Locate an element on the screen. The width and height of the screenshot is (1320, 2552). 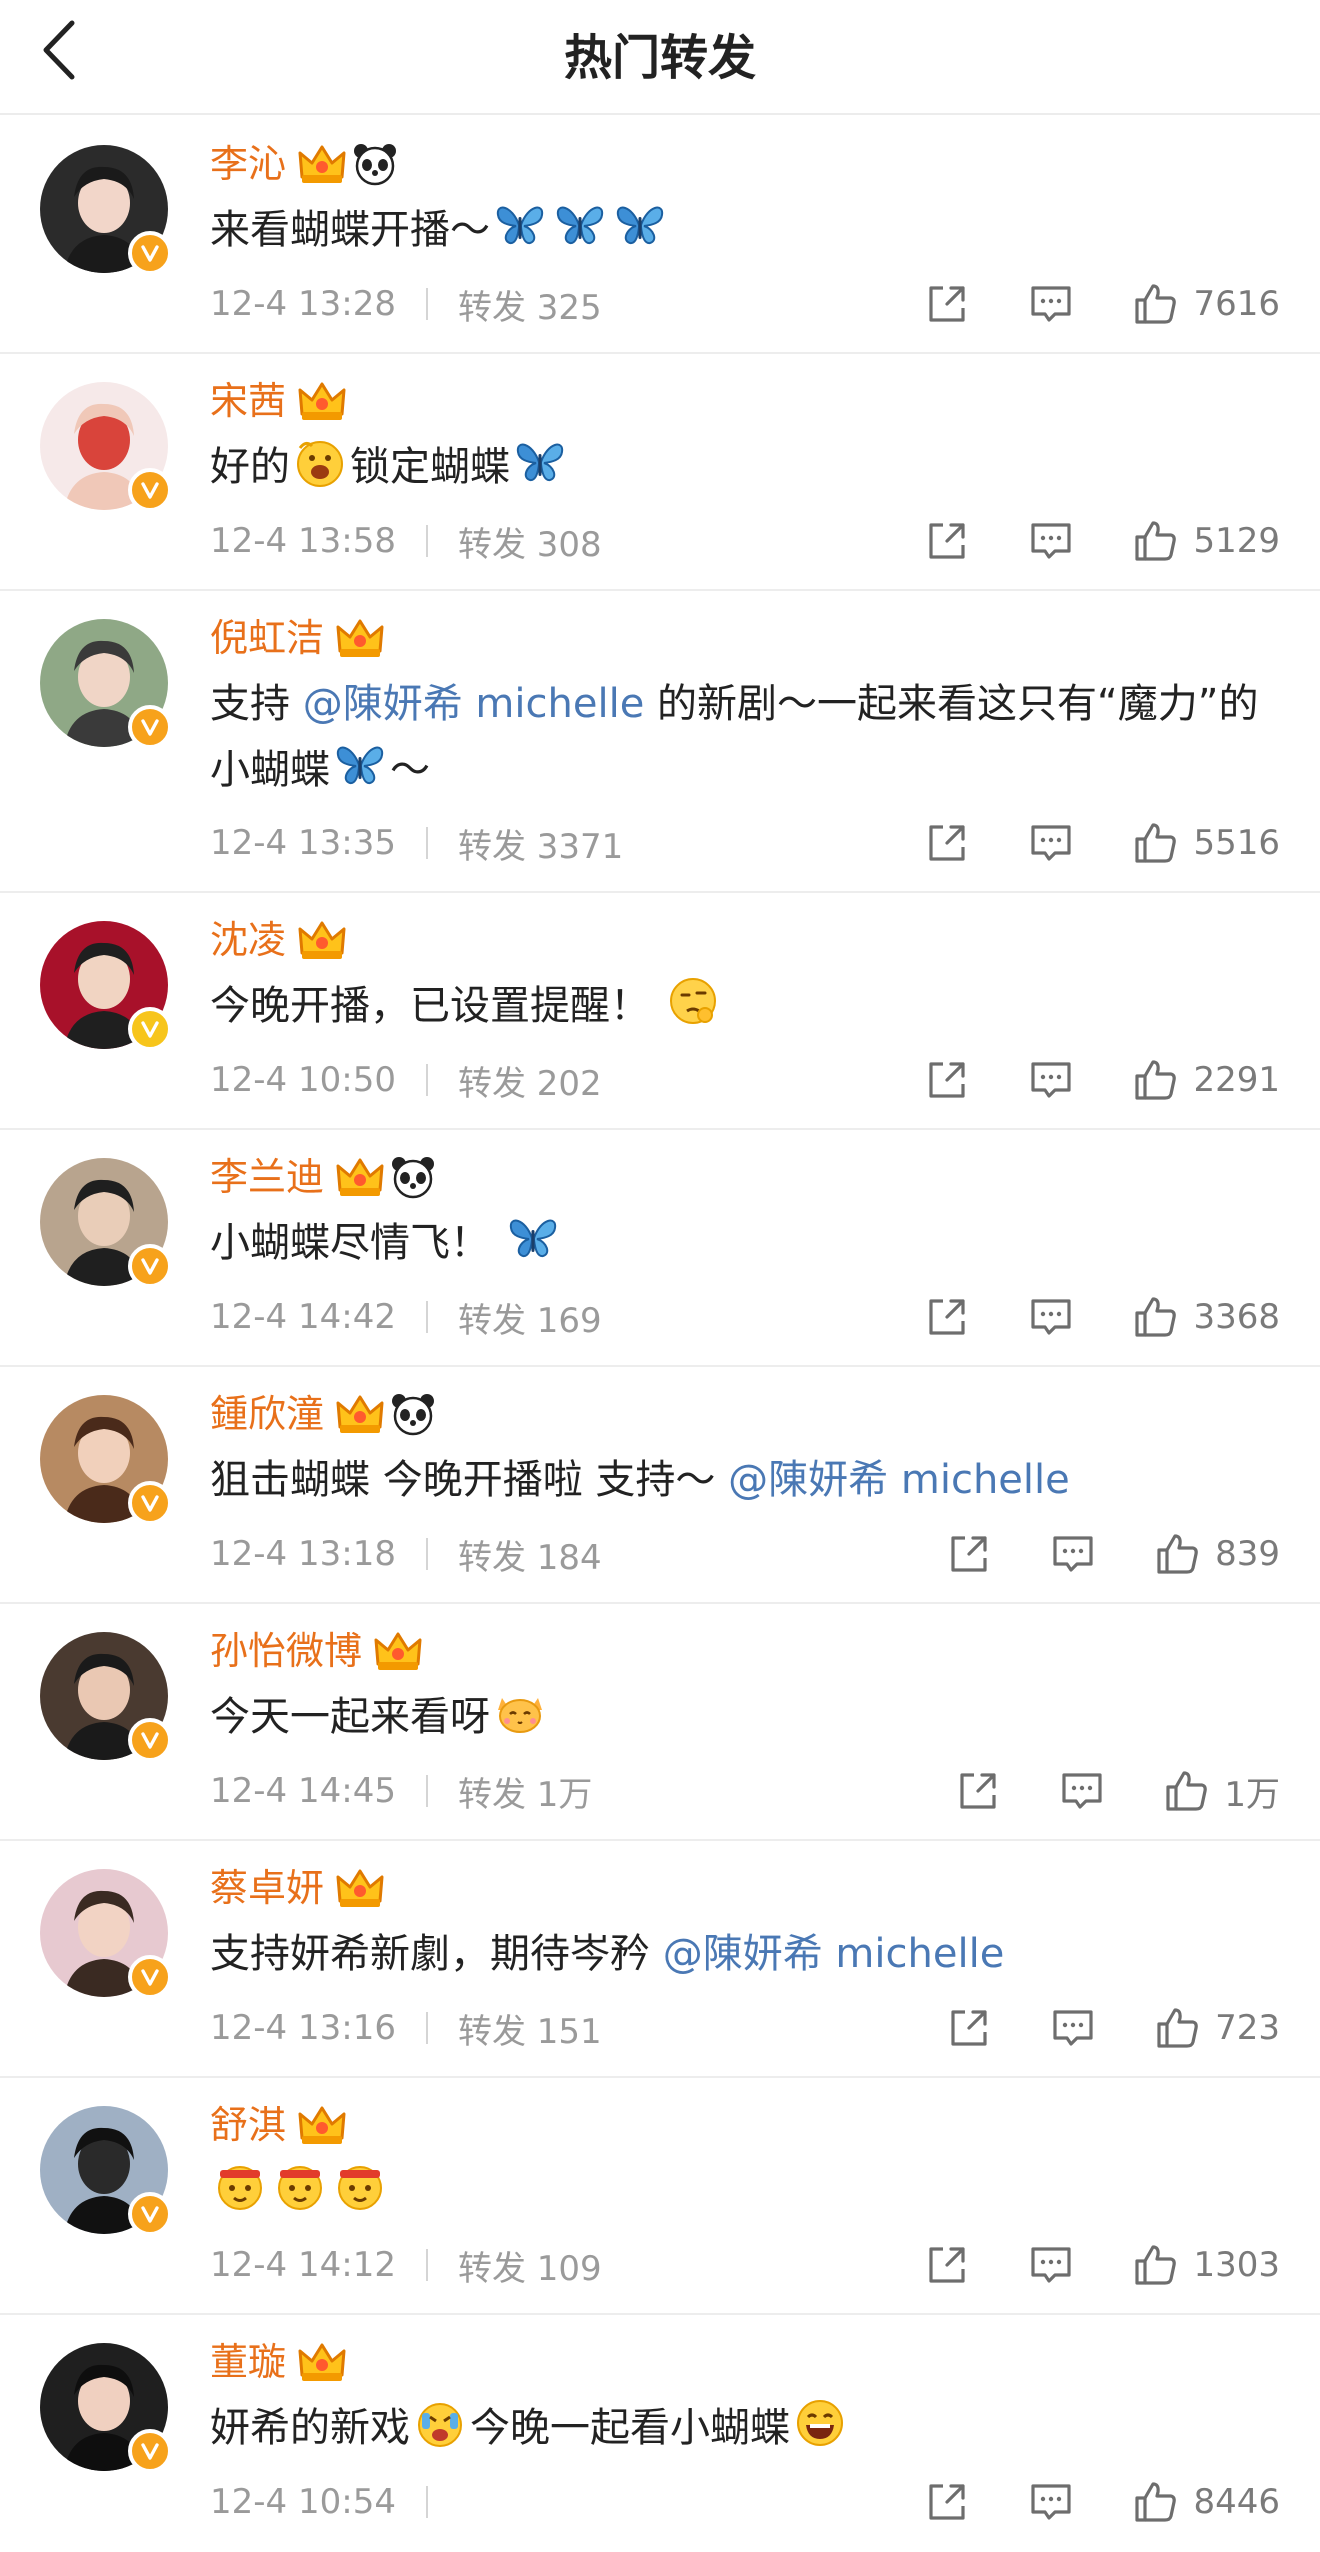
user-name: 李兰迪 is located at coordinates (267, 1177).